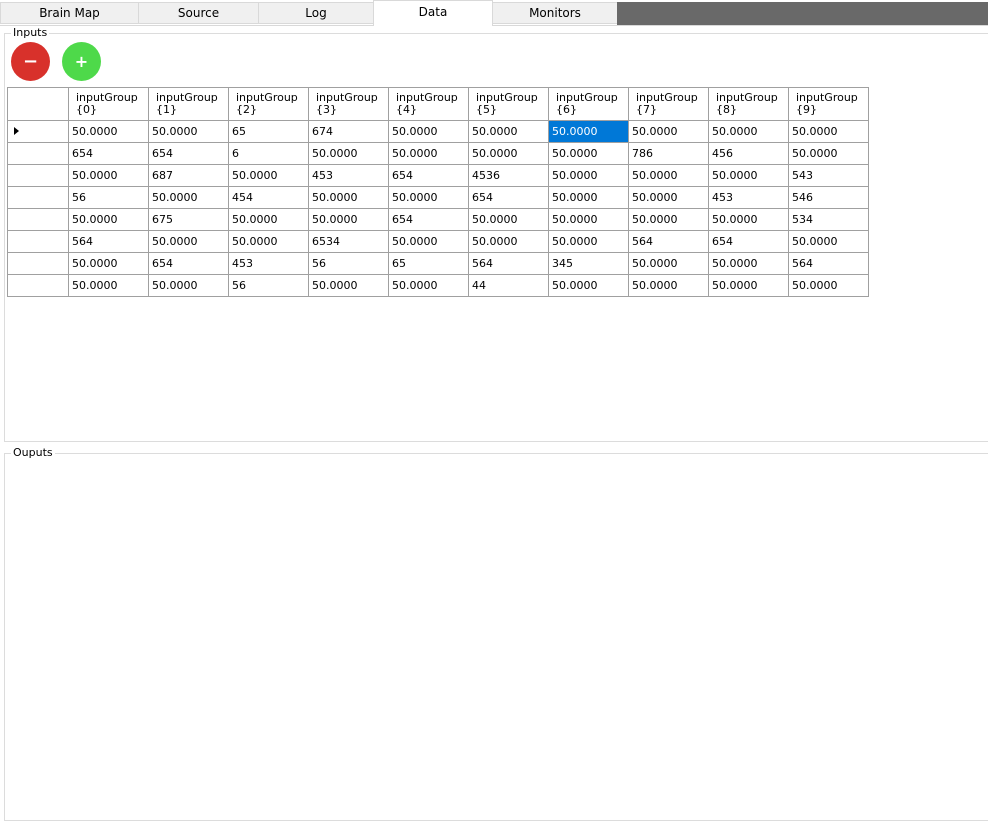 The width and height of the screenshot is (988, 823). I want to click on grid-cell: 454, so click(268, 197).